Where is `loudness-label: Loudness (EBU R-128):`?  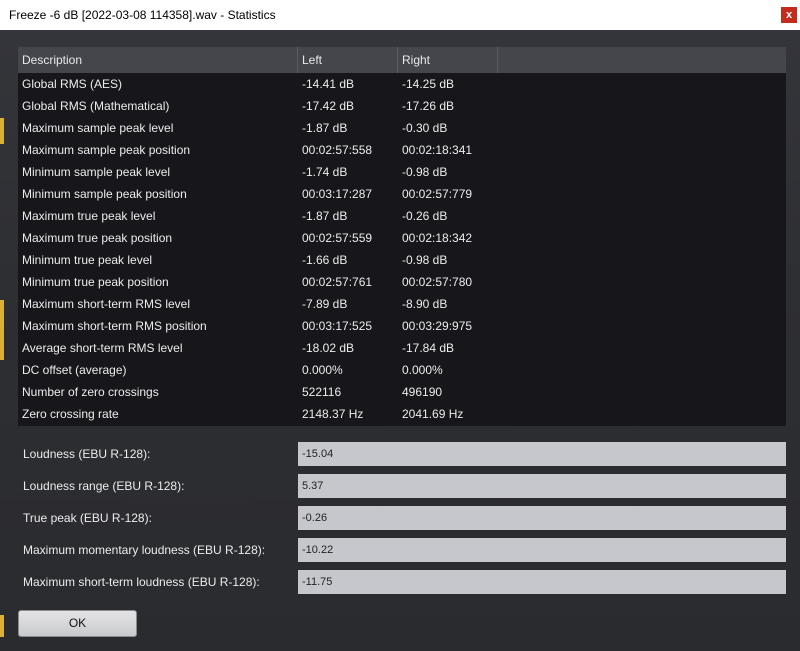
loudness-label: Loudness (EBU R-128): is located at coordinates (87, 454).